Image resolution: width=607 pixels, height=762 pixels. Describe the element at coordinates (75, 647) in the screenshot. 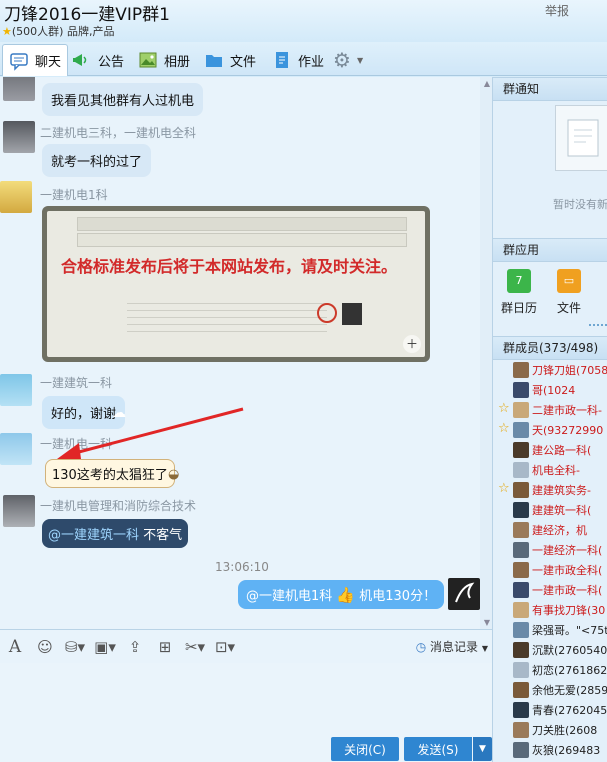

I see `magic-emoji-icon: ⛁▾` at that location.